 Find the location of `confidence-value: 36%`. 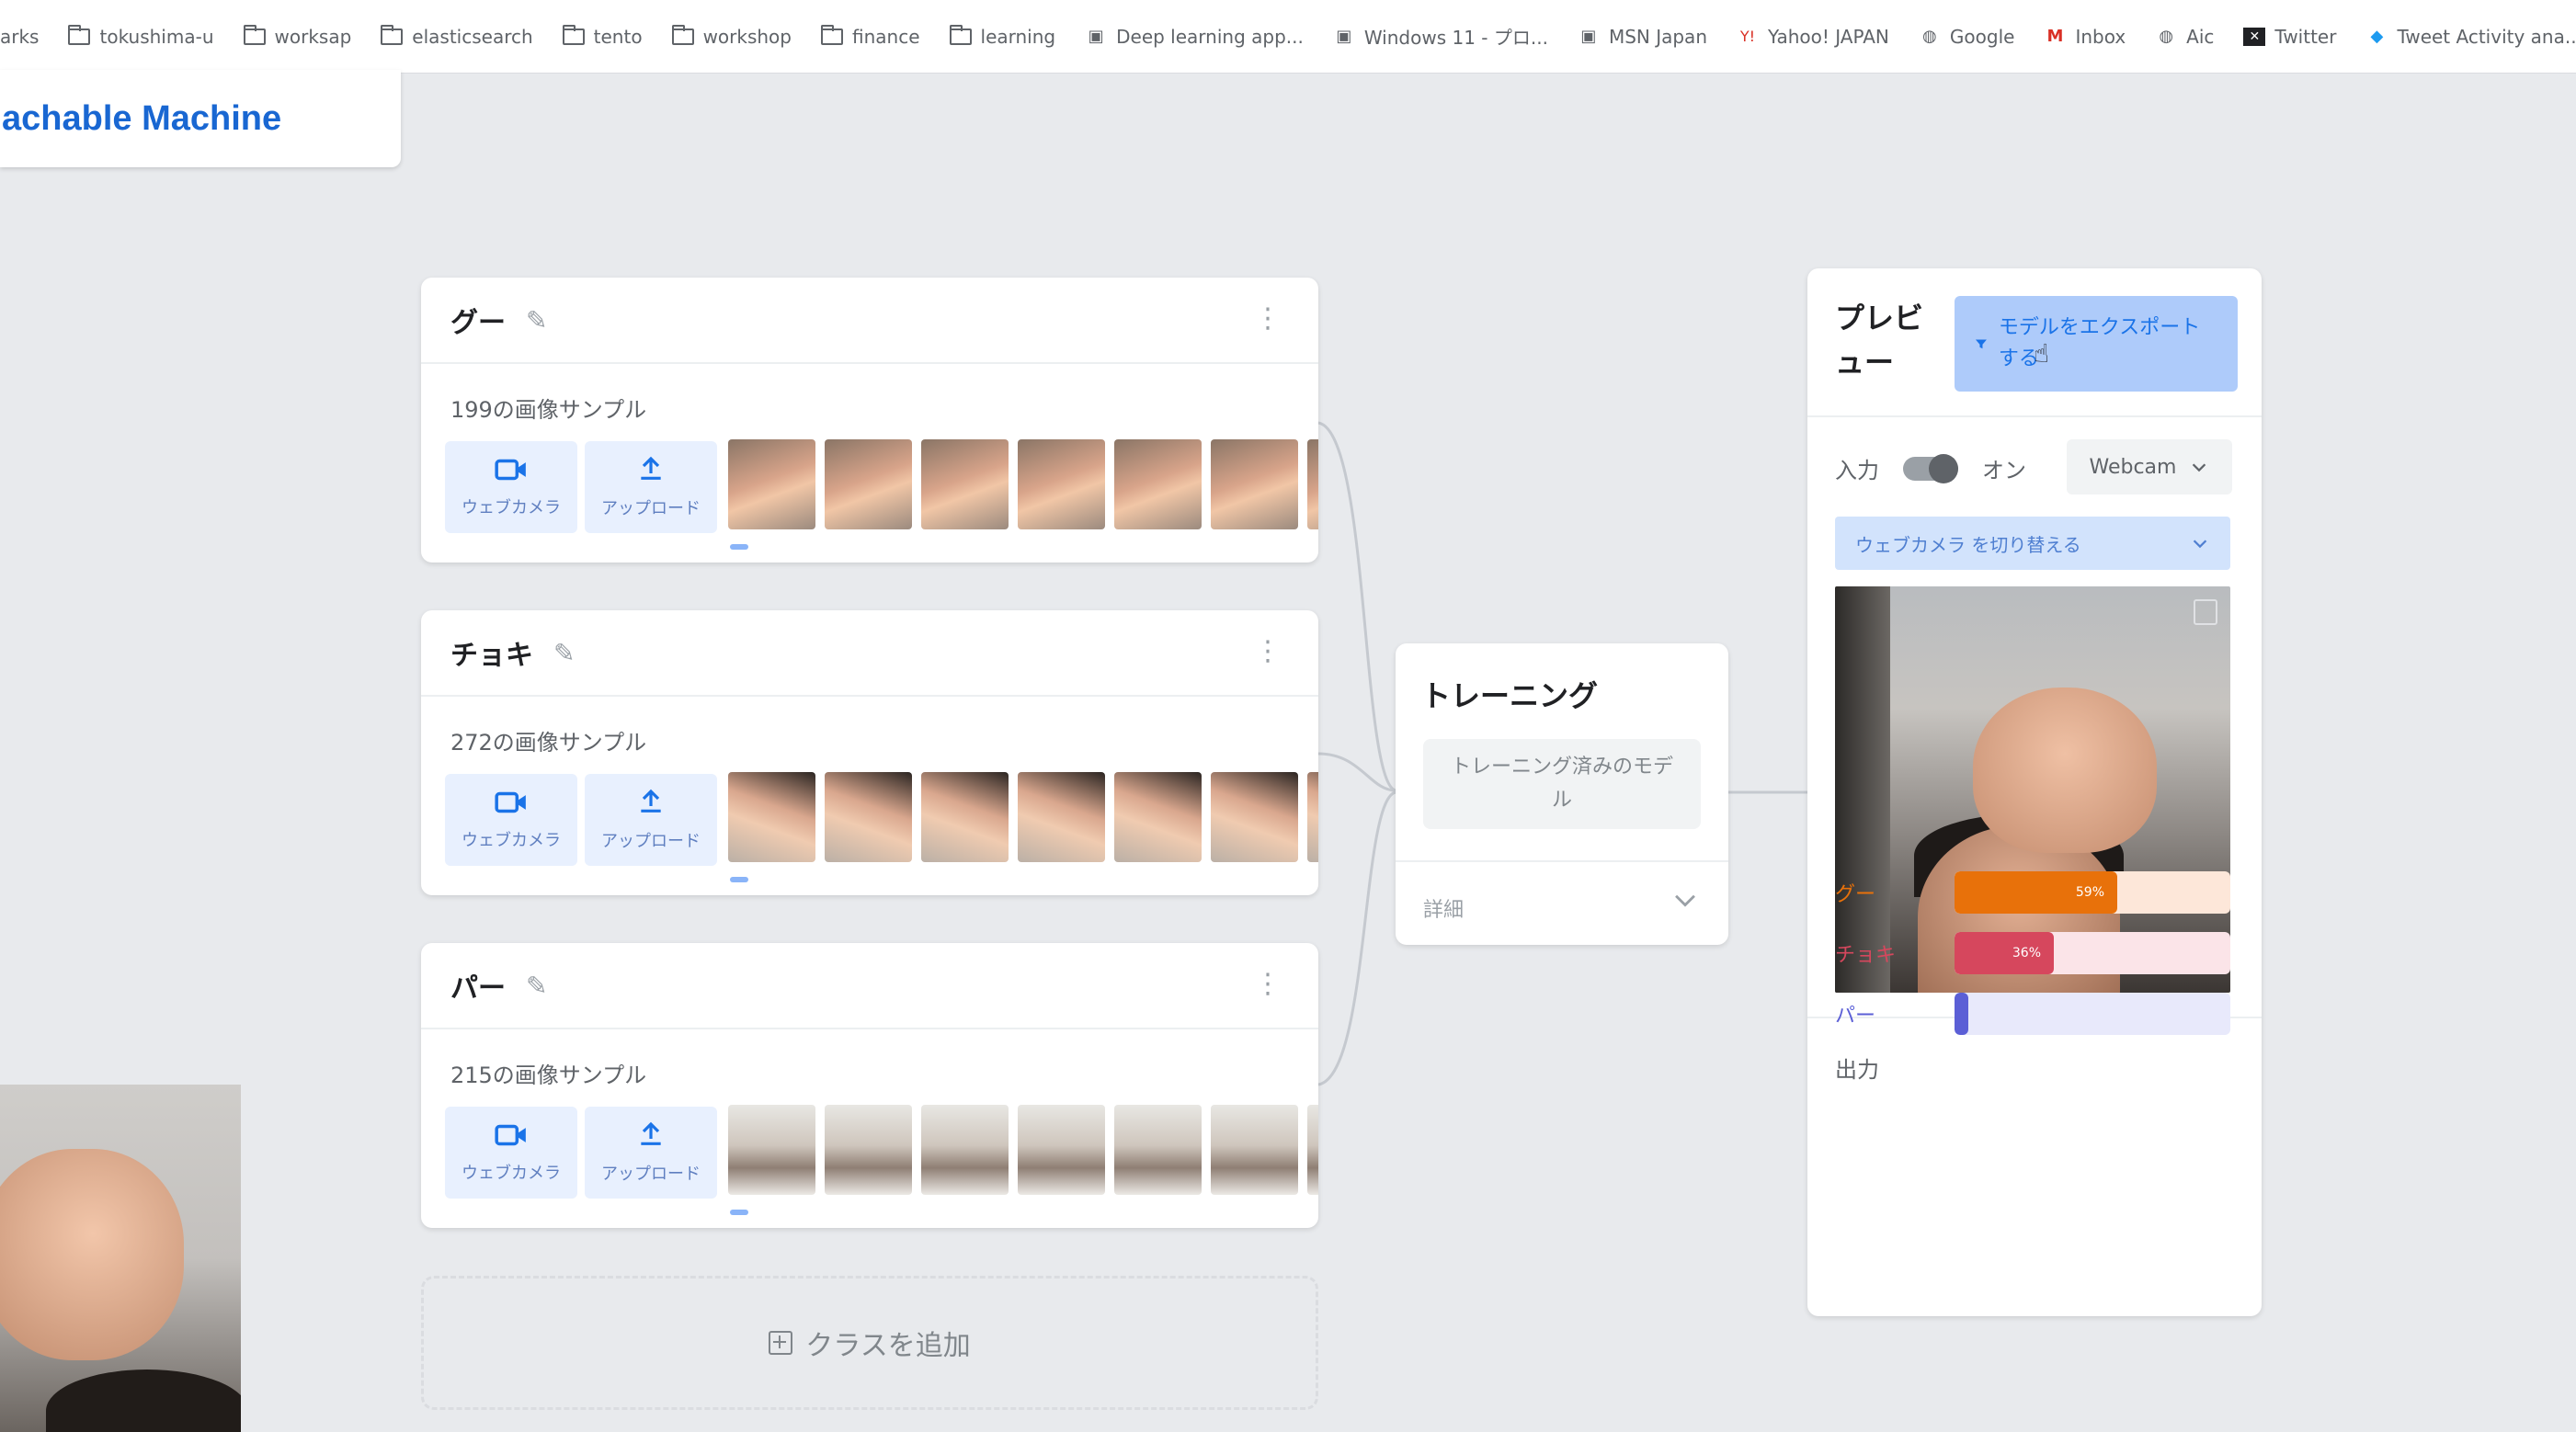

confidence-value: 36% is located at coordinates (2026, 953).